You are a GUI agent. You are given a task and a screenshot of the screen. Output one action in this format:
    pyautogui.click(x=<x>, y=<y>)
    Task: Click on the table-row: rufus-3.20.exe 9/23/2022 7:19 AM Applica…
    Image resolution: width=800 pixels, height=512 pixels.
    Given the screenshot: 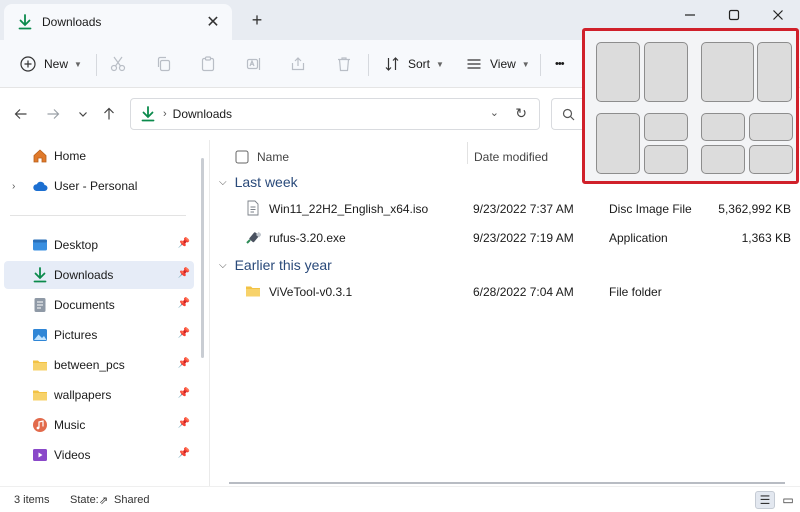 What is the action you would take?
    pyautogui.click(x=511, y=238)
    